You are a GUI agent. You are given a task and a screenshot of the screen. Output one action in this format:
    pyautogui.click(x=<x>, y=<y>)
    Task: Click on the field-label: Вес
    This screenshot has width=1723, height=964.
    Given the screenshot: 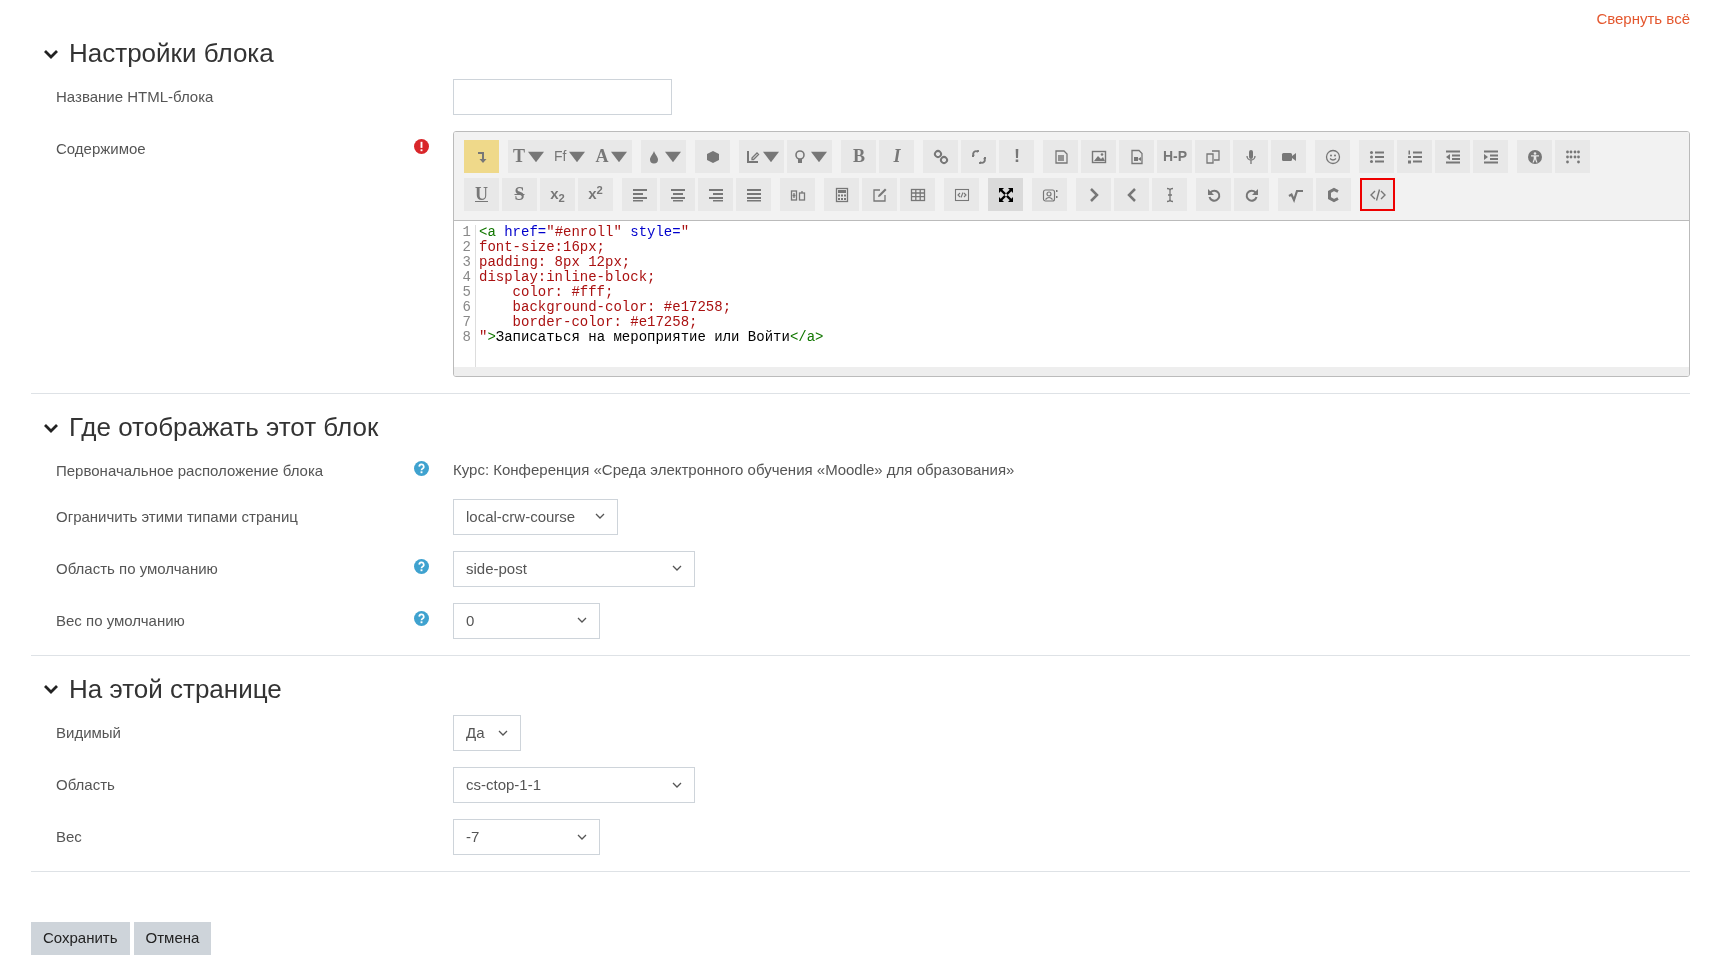 What is the action you would take?
    pyautogui.click(x=69, y=837)
    